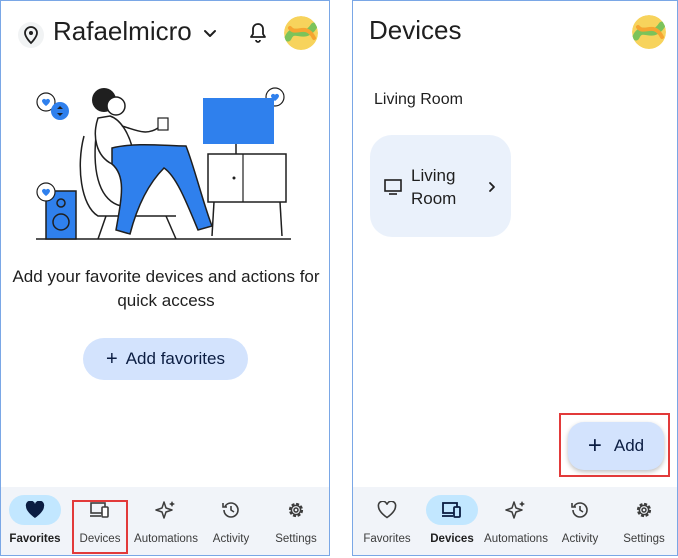 This screenshot has height=558, width=678. What do you see at coordinates (163, 163) in the screenshot?
I see `empty-favorites-illustration` at bounding box center [163, 163].